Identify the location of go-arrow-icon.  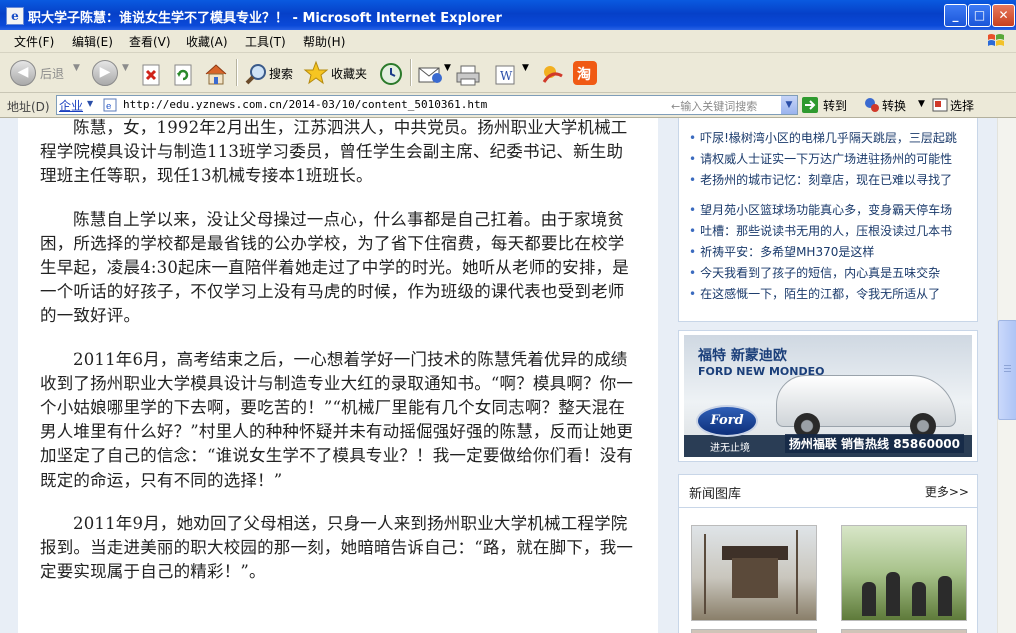
(810, 105).